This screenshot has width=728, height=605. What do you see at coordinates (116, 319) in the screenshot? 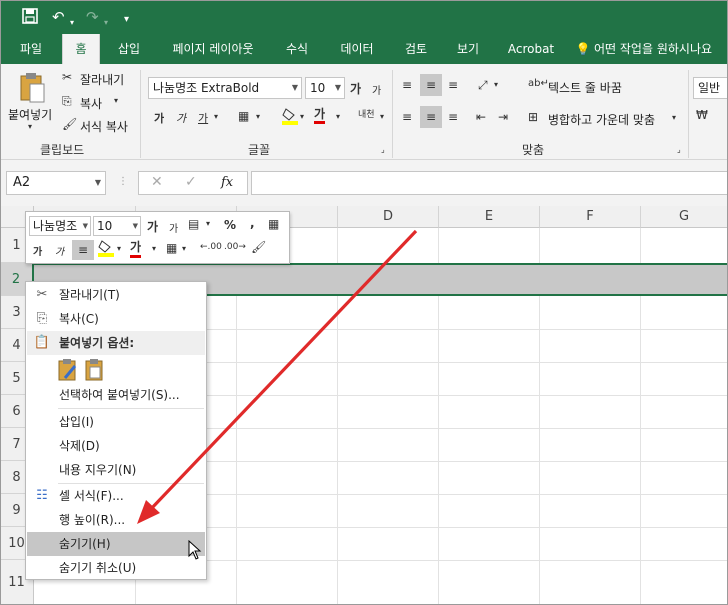
I see `menu-item-copy: ⎘ 복사(C)` at bounding box center [116, 319].